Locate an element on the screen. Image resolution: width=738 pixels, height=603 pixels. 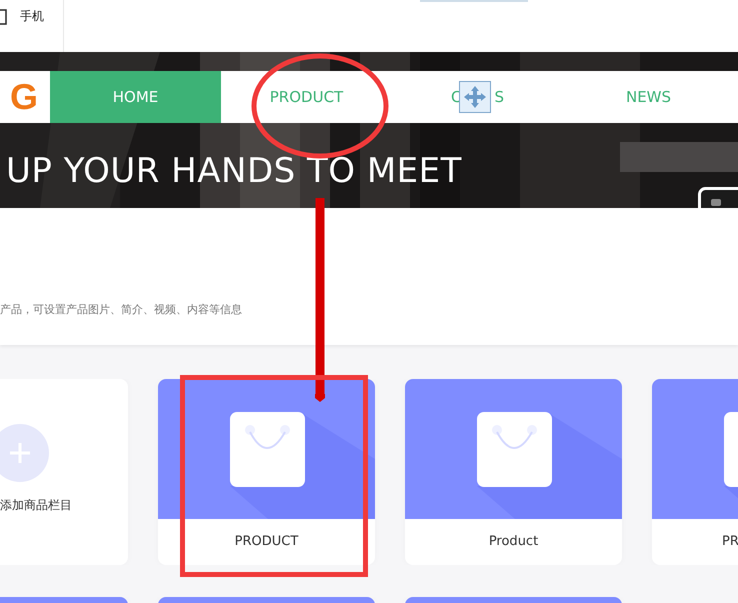
logo: G is located at coordinates (23, 97).